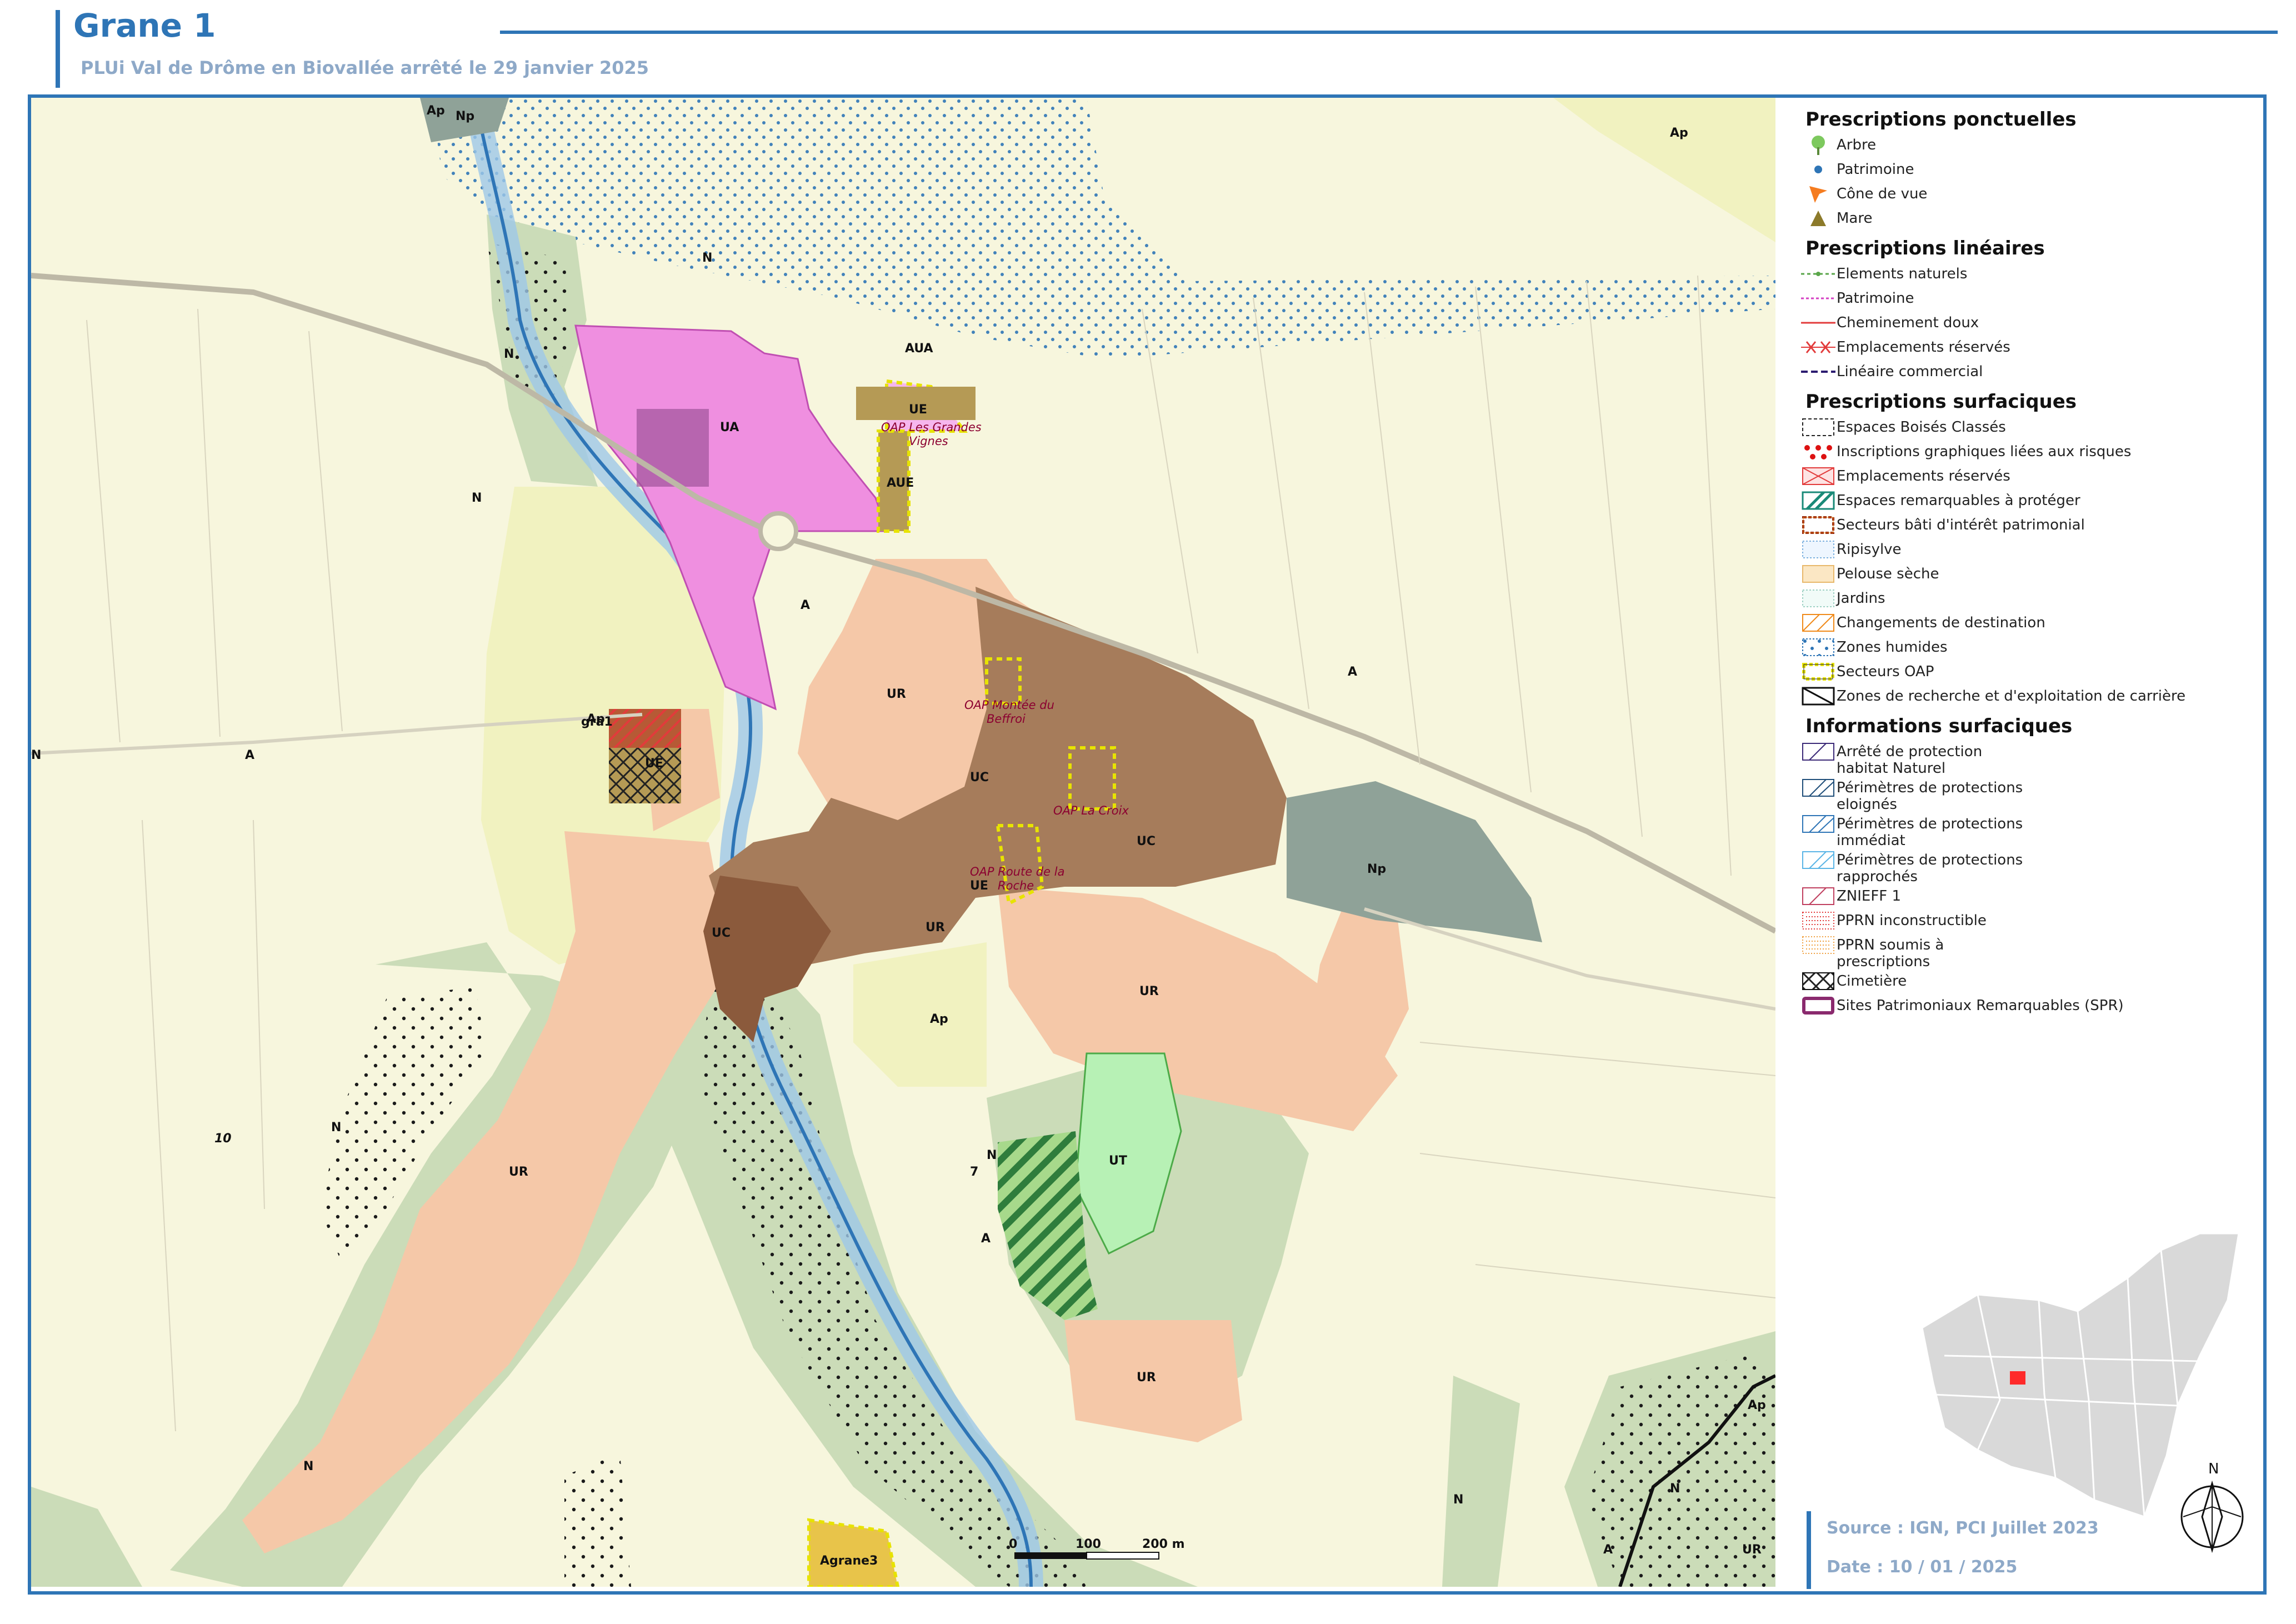  I want to click on legend-item: Espaces Boisés Classés, so click(2027, 428).